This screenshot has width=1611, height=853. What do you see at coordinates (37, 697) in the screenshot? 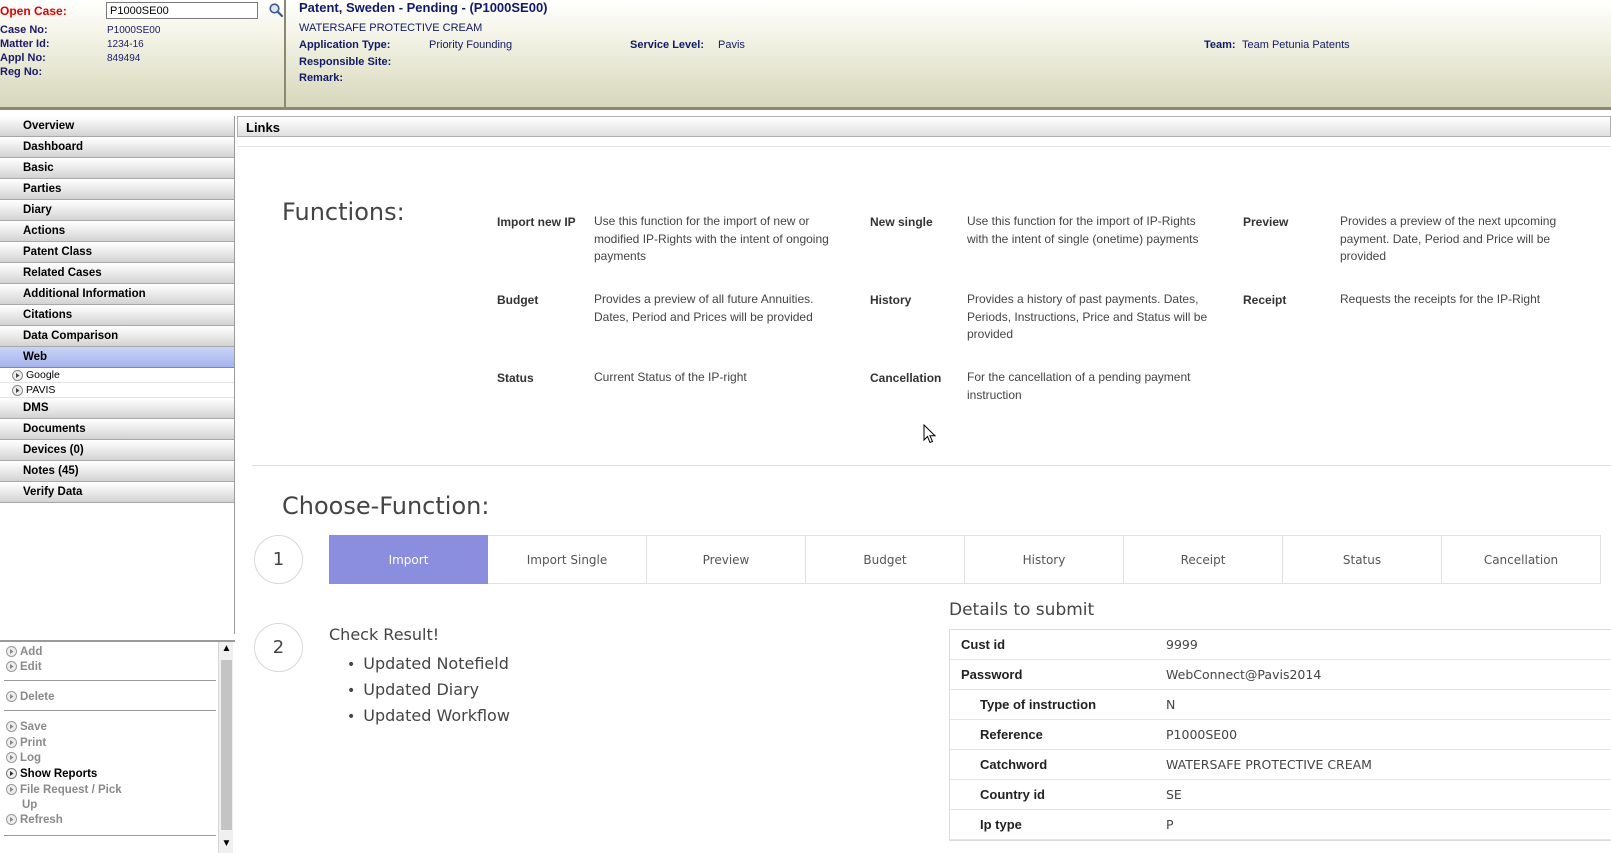
I see `delete-action-label: Delete` at bounding box center [37, 697].